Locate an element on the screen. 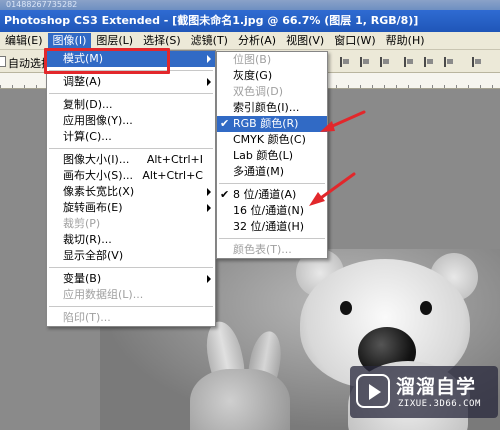 The width and height of the screenshot is (500, 430). menu-item-lab-color: Lab 颜色(L) is located at coordinates (272, 156).